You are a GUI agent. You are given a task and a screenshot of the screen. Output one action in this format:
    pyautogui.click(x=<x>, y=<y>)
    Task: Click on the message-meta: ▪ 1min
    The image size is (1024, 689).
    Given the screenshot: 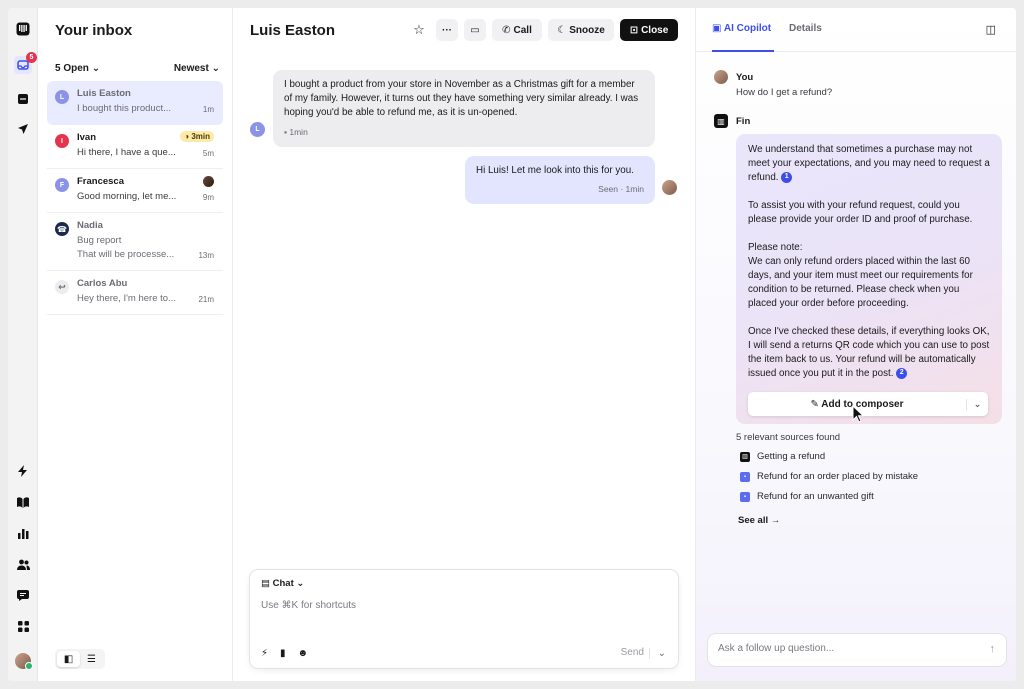 What is the action you would take?
    pyautogui.click(x=464, y=132)
    